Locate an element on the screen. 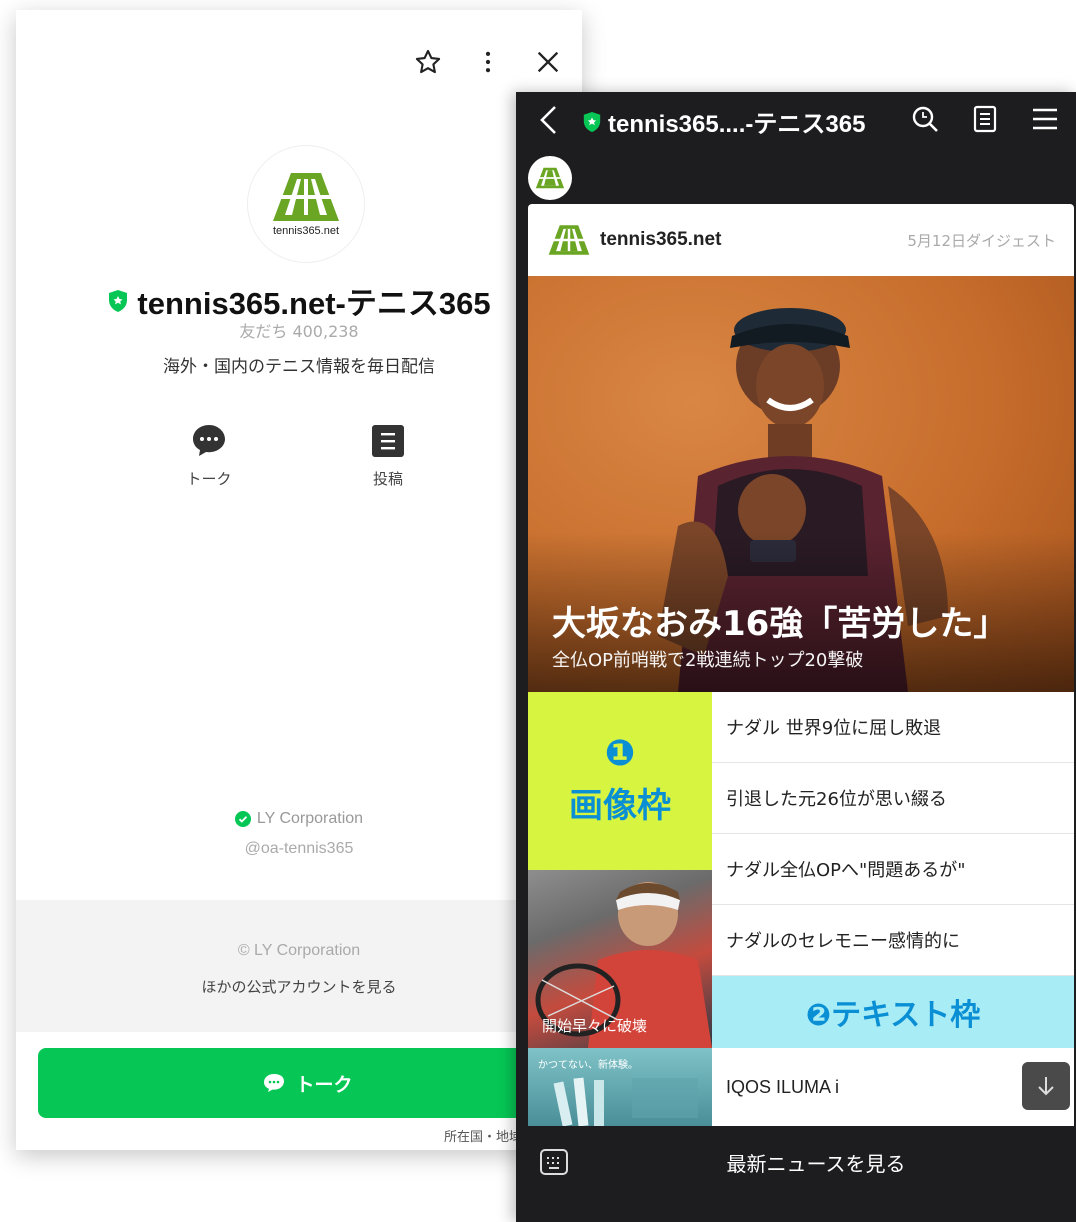 Image resolution: width=1076 pixels, height=1222 pixels. thumbnail-caption: 開始早々に破壊 is located at coordinates (595, 1026).